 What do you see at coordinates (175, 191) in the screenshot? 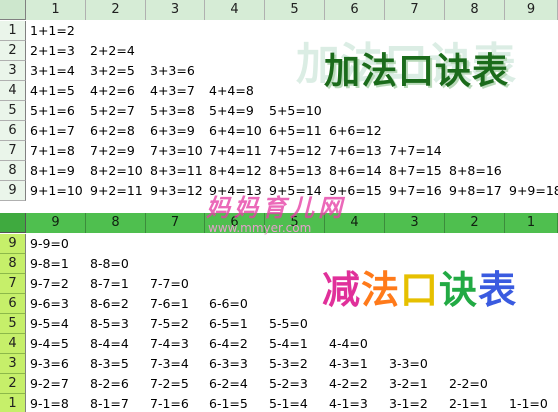
I see `table-cell: 9+3=12` at bounding box center [175, 191].